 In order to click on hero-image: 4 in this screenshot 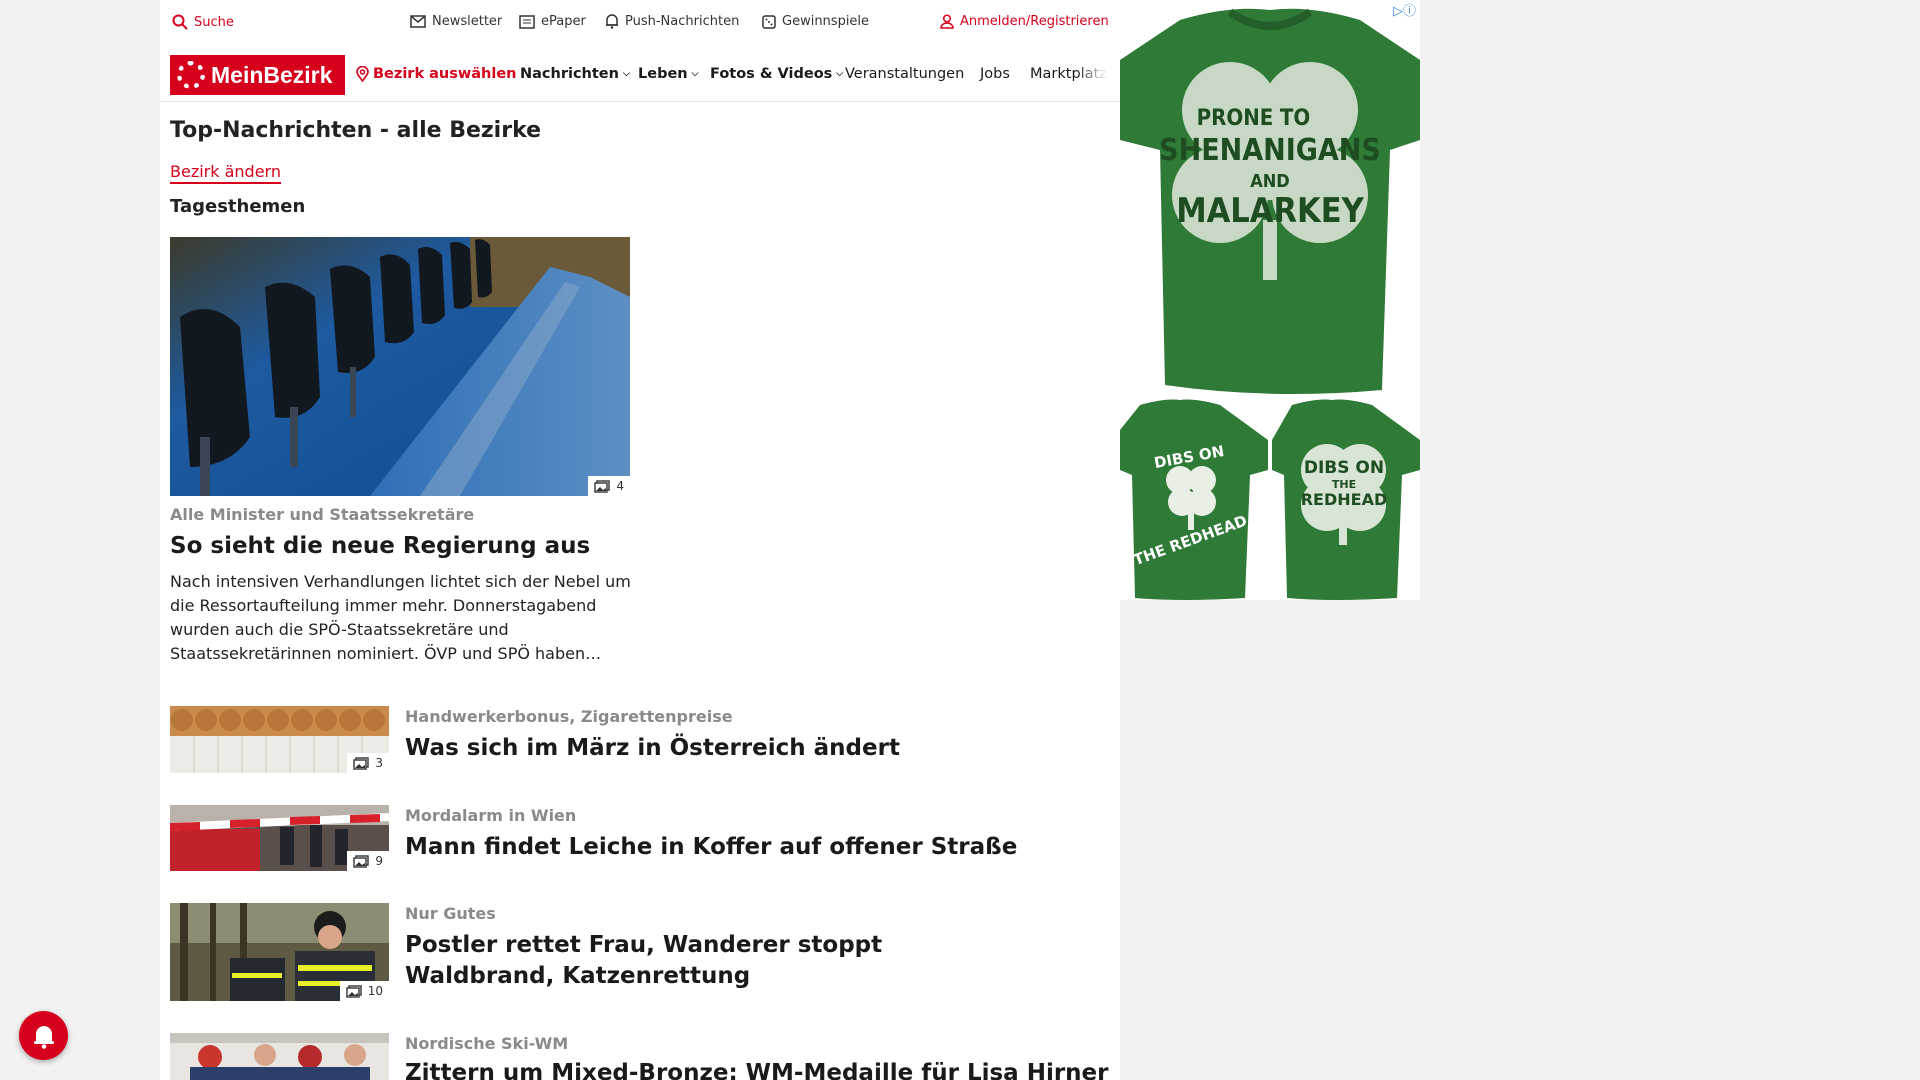, I will do `click(400, 366)`.